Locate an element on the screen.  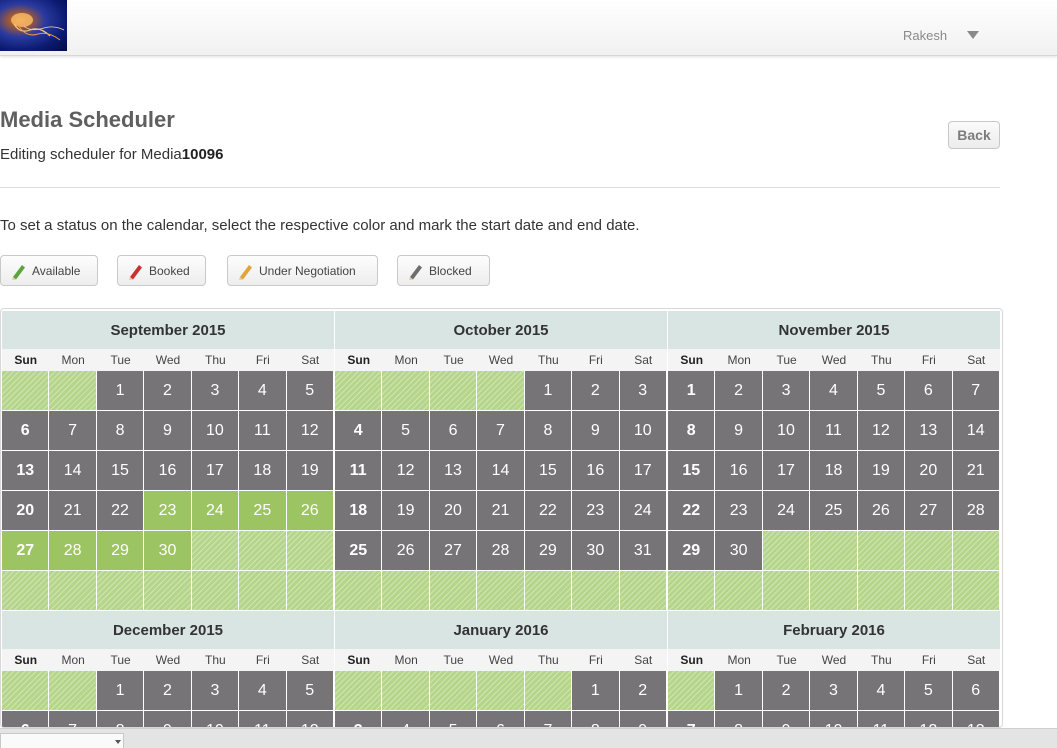
day-cell: 21 is located at coordinates (73, 511).